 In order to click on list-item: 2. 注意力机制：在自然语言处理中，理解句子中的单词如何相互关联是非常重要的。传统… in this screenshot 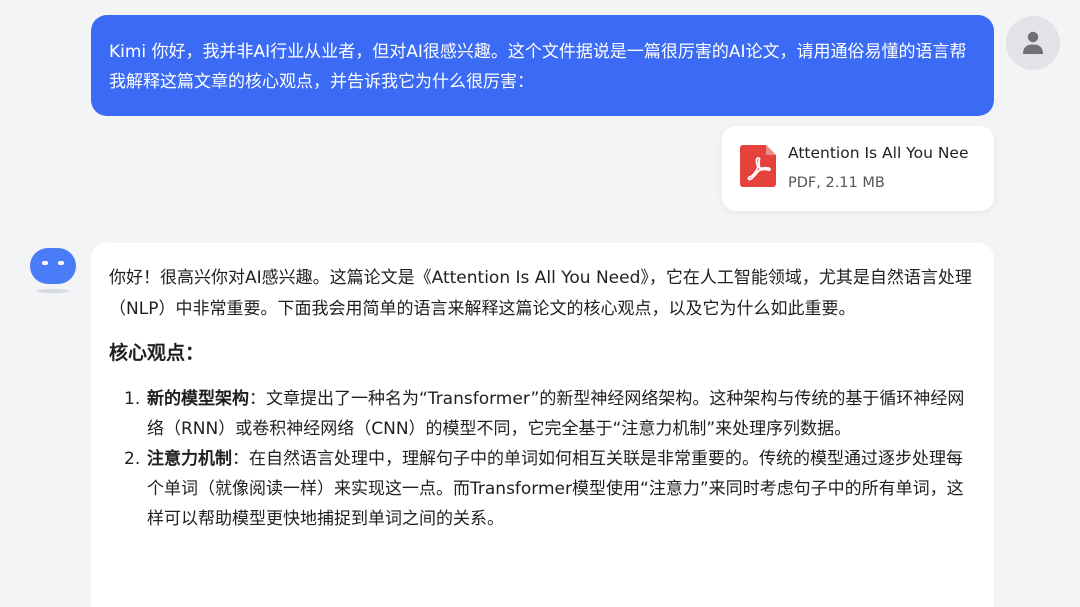, I will do `click(550, 489)`.